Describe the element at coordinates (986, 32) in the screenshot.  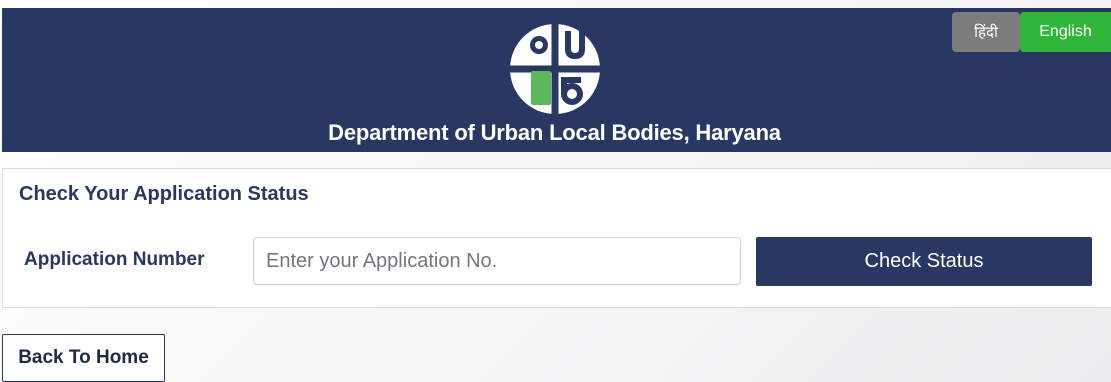
I see `hindi-language-button: हिंदी` at that location.